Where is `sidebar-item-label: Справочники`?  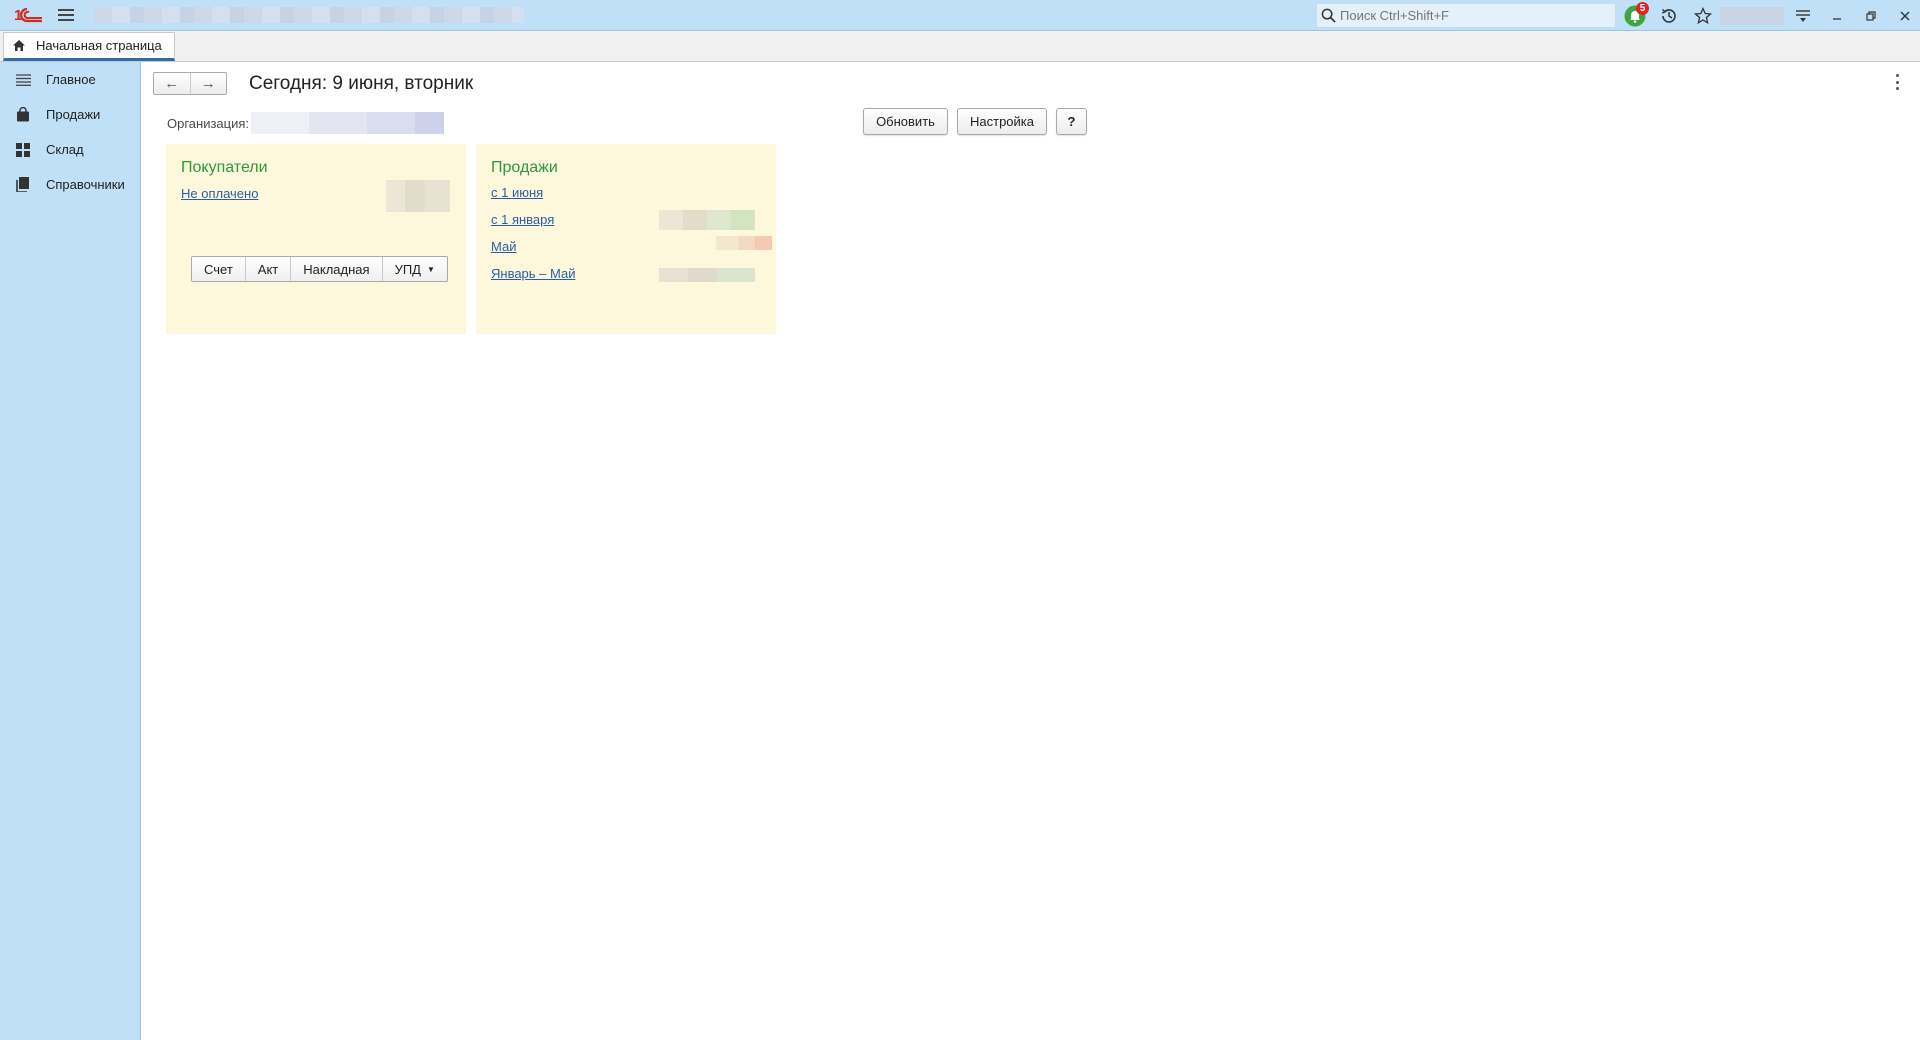
sidebar-item-label: Справочники is located at coordinates (85, 184).